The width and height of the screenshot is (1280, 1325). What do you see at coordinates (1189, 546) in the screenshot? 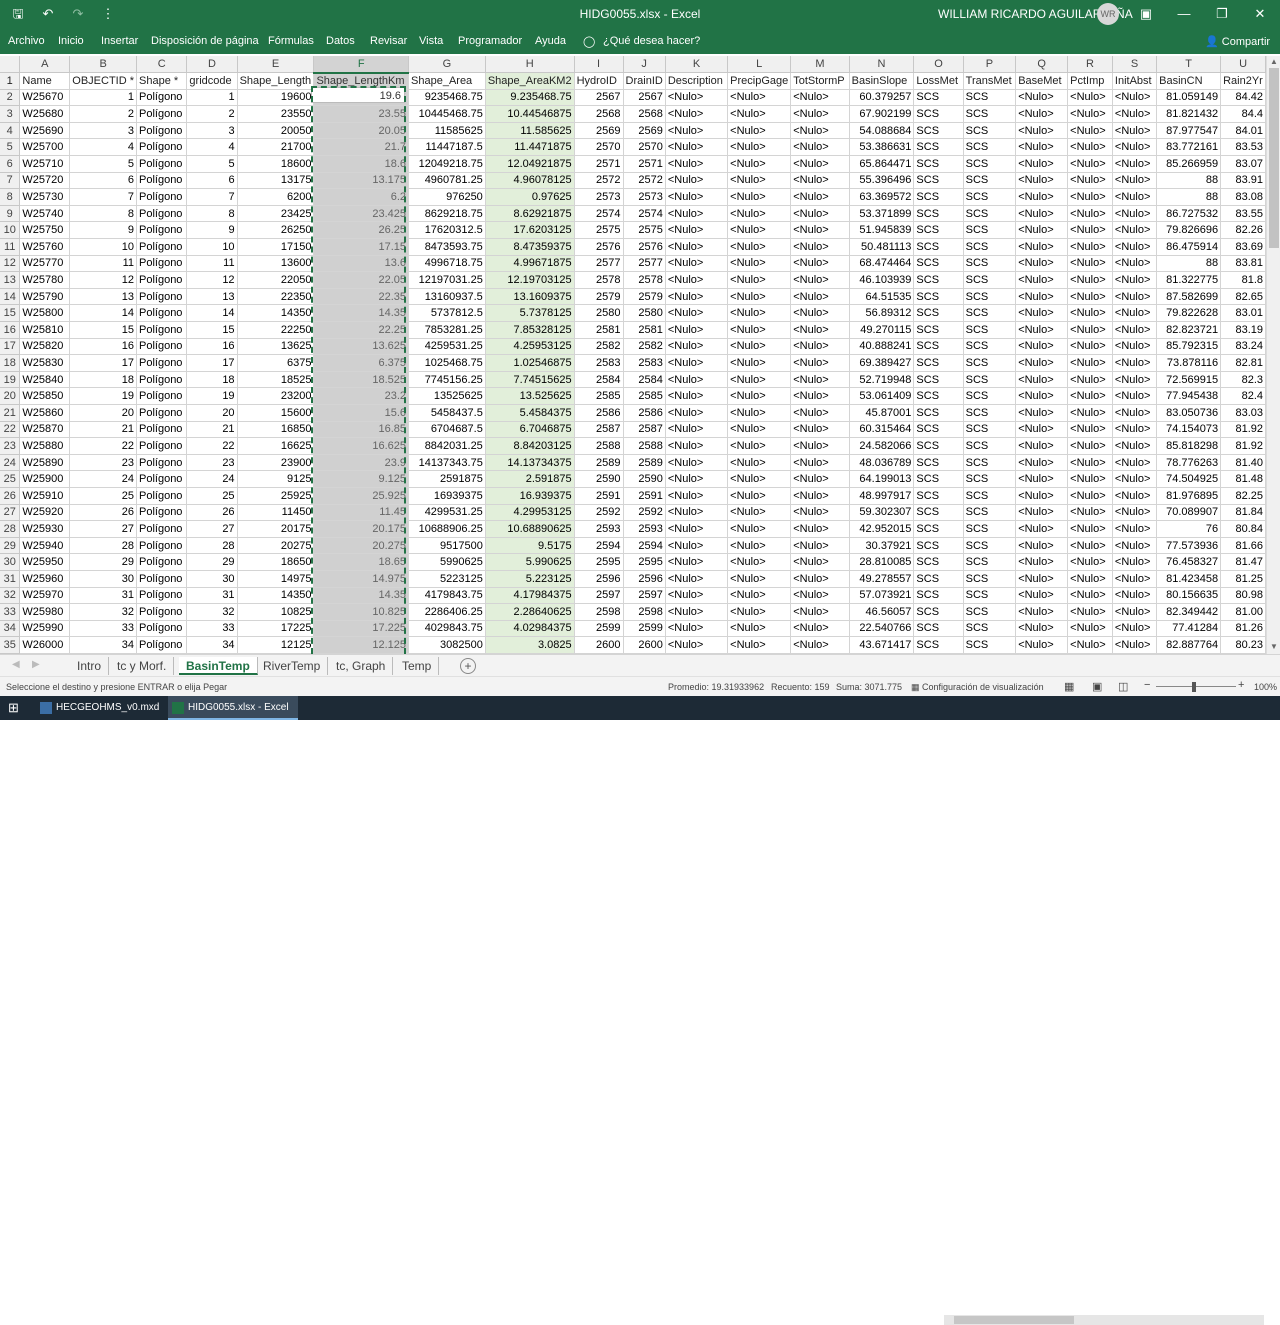
I see `cell: 77.573936` at bounding box center [1189, 546].